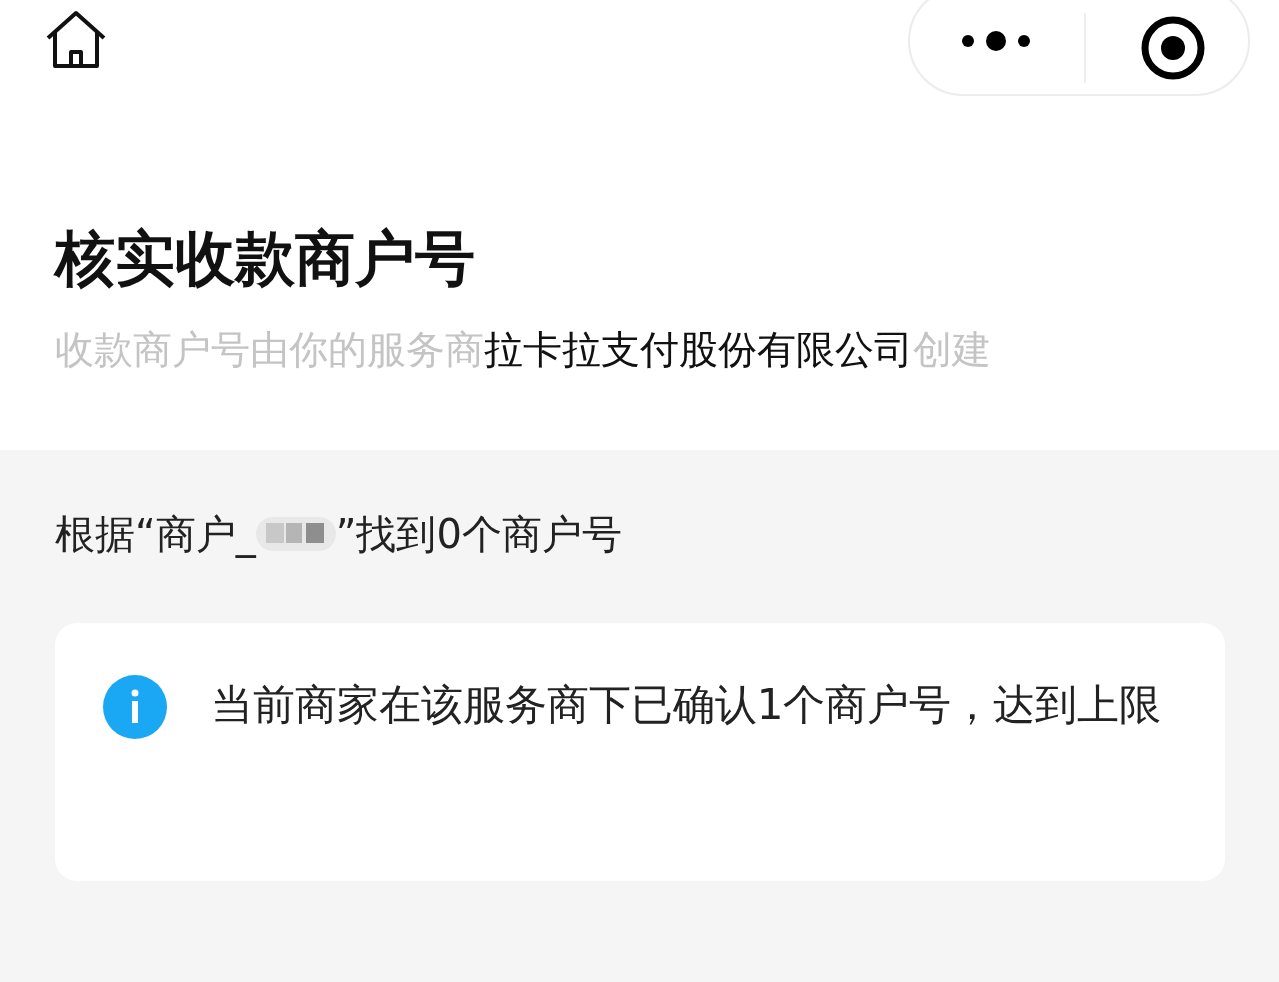 Image resolution: width=1279 pixels, height=982 pixels. Describe the element at coordinates (478, 534) in the screenshot. I see `search-result-text: ”找到0个商户号` at that location.